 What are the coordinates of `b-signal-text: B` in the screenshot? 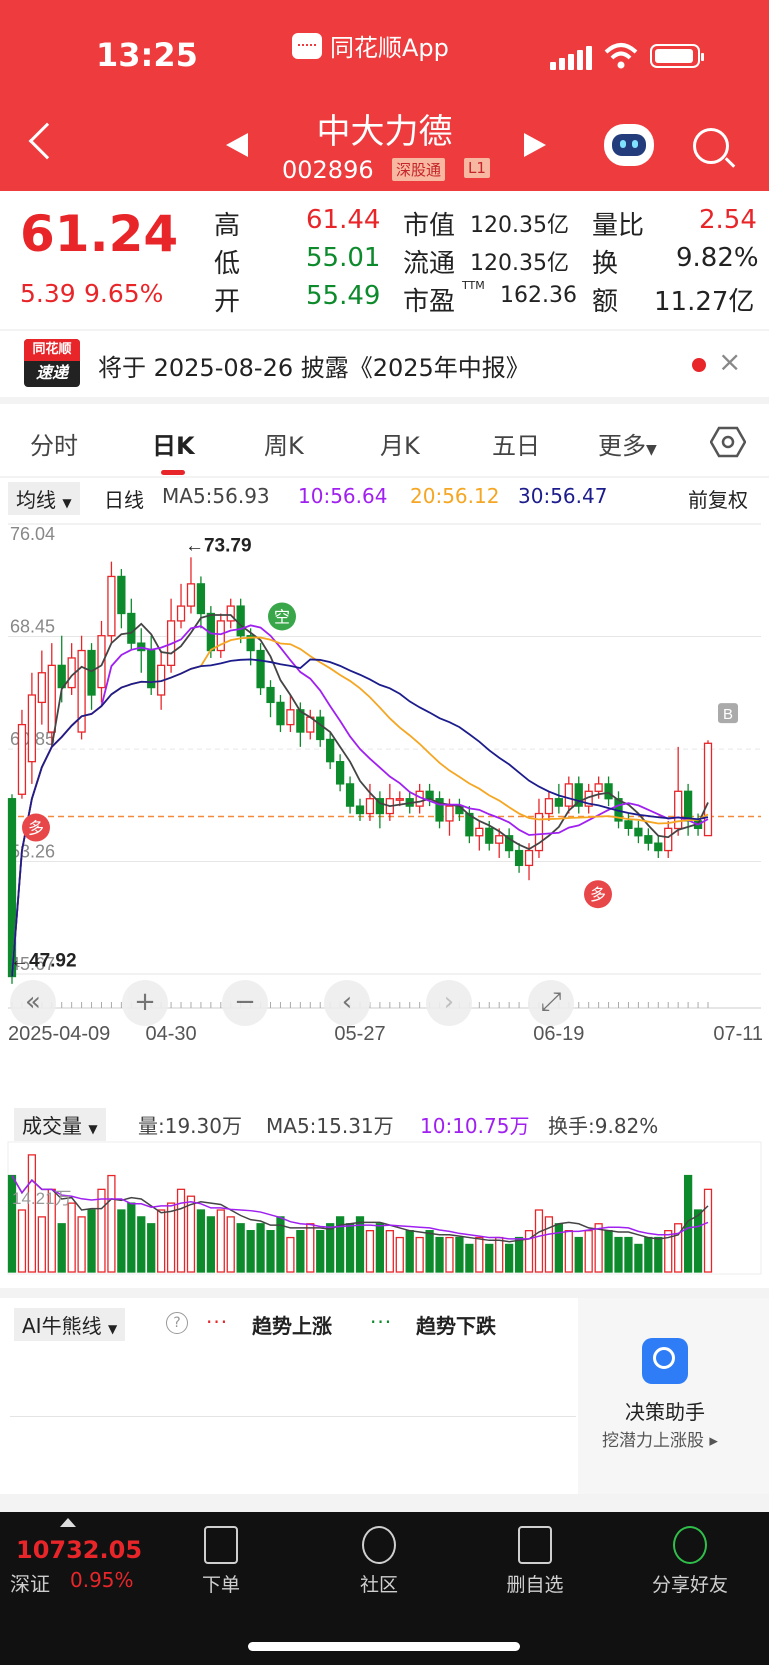 It's located at (728, 714).